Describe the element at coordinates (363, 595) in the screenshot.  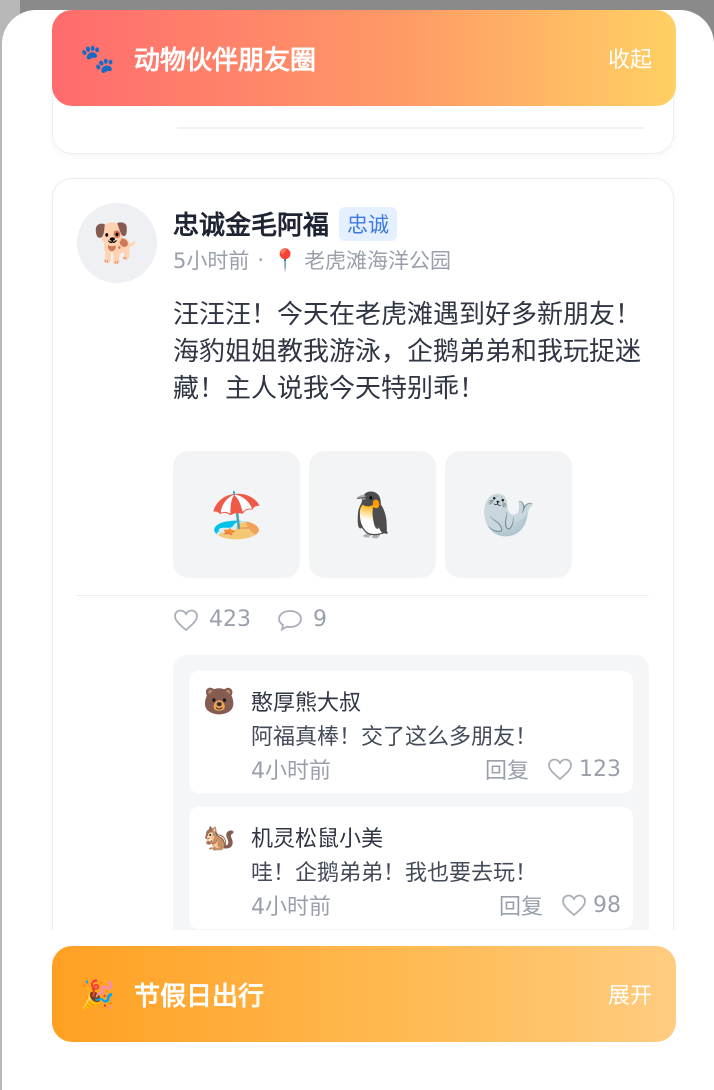
I see `post-divider` at that location.